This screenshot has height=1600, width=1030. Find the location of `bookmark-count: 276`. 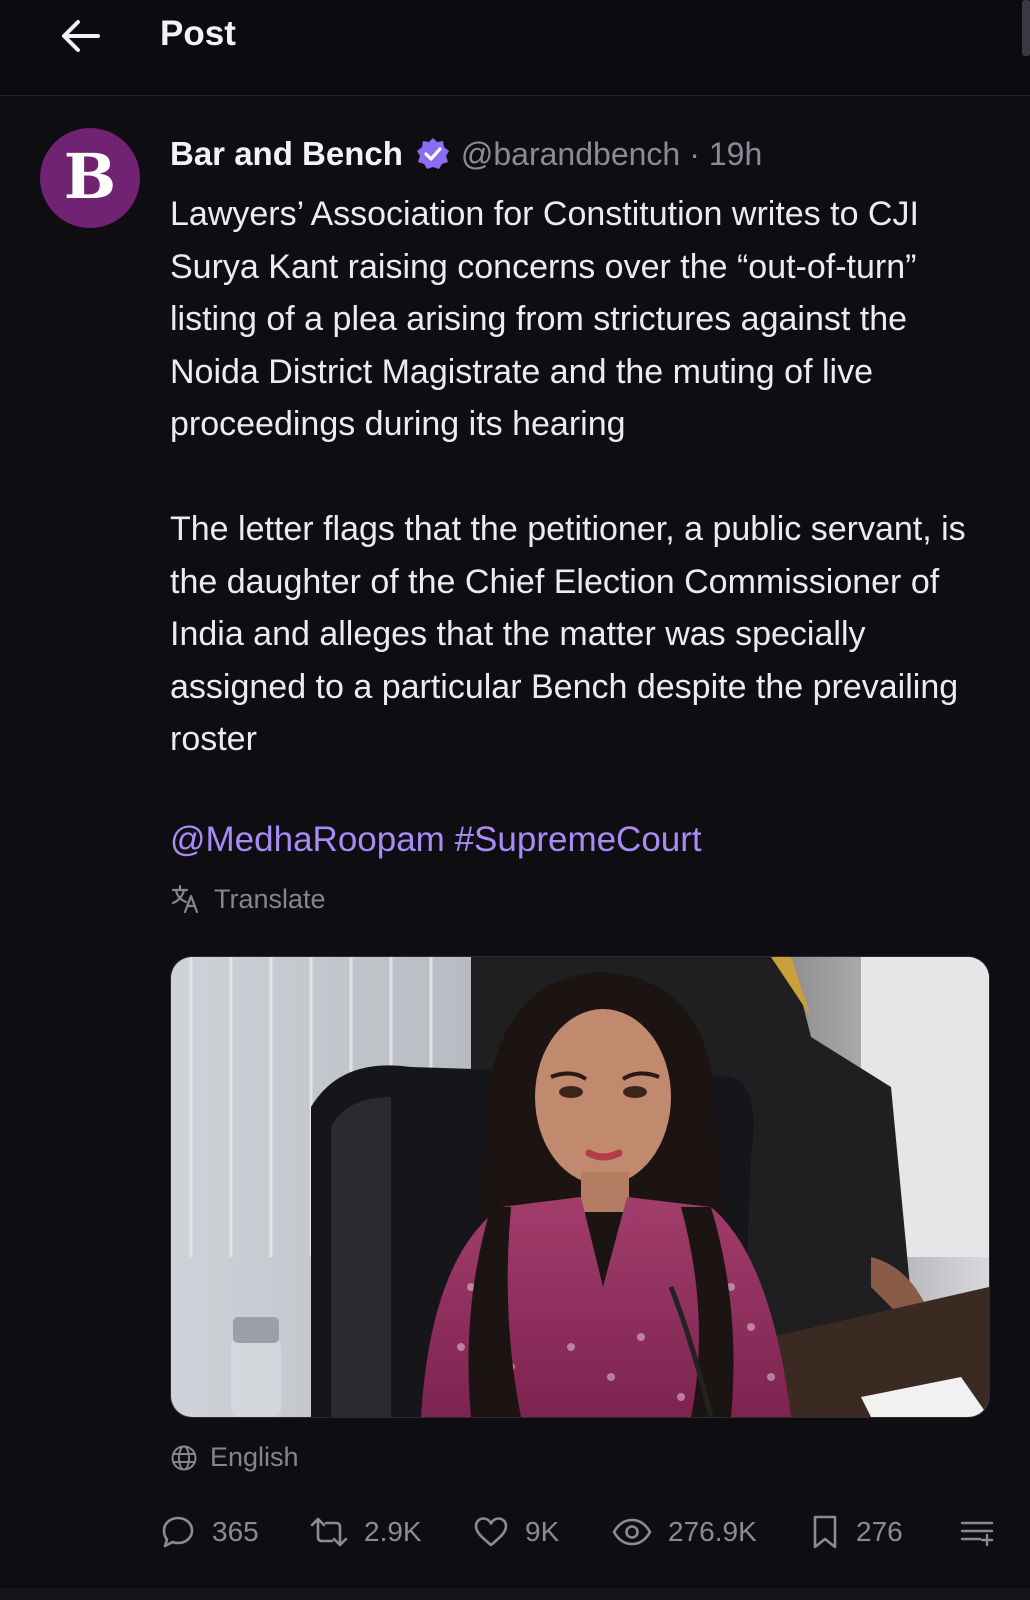

bookmark-count: 276 is located at coordinates (879, 1531).